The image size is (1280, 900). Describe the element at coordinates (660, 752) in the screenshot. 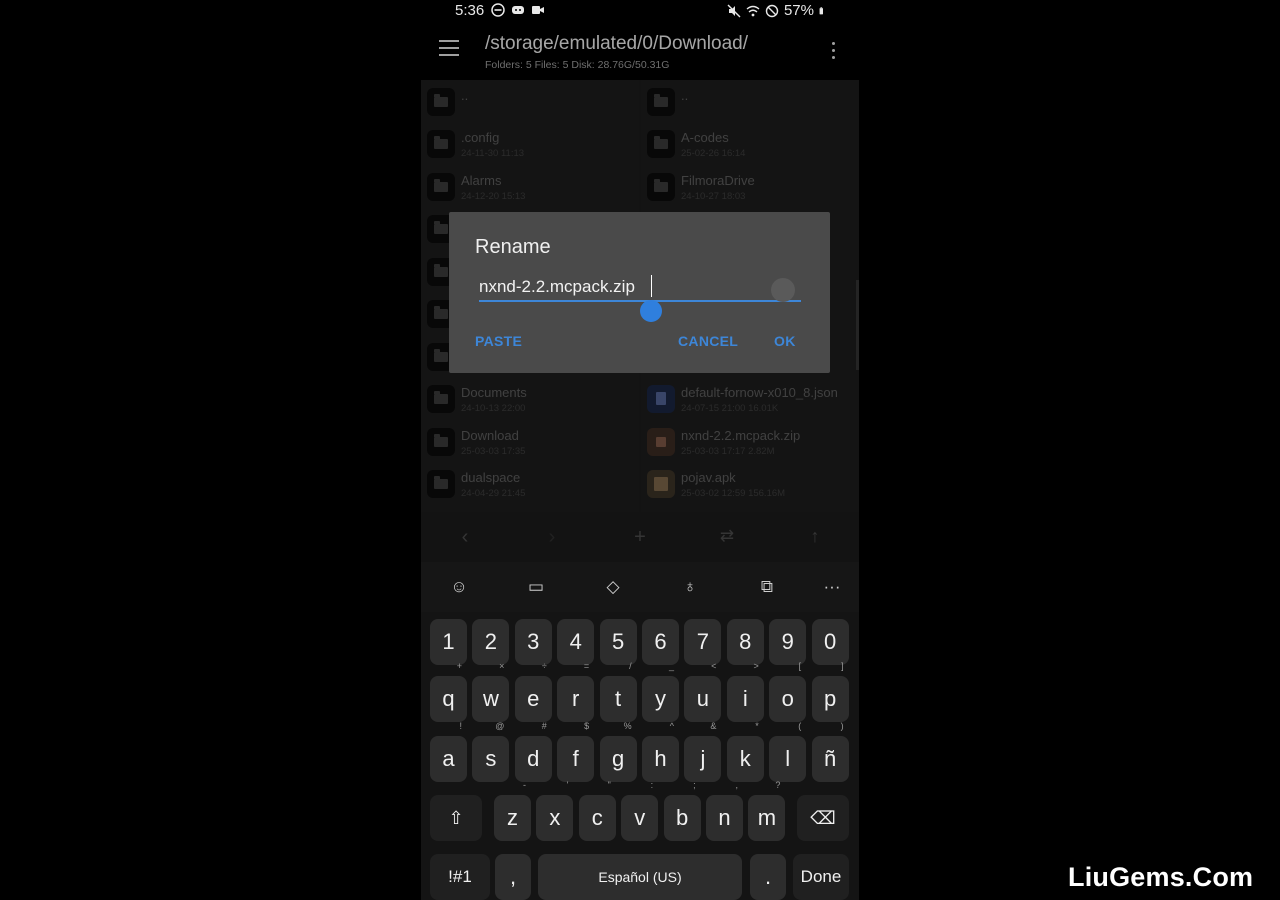

I see `letter-key: h ^` at that location.